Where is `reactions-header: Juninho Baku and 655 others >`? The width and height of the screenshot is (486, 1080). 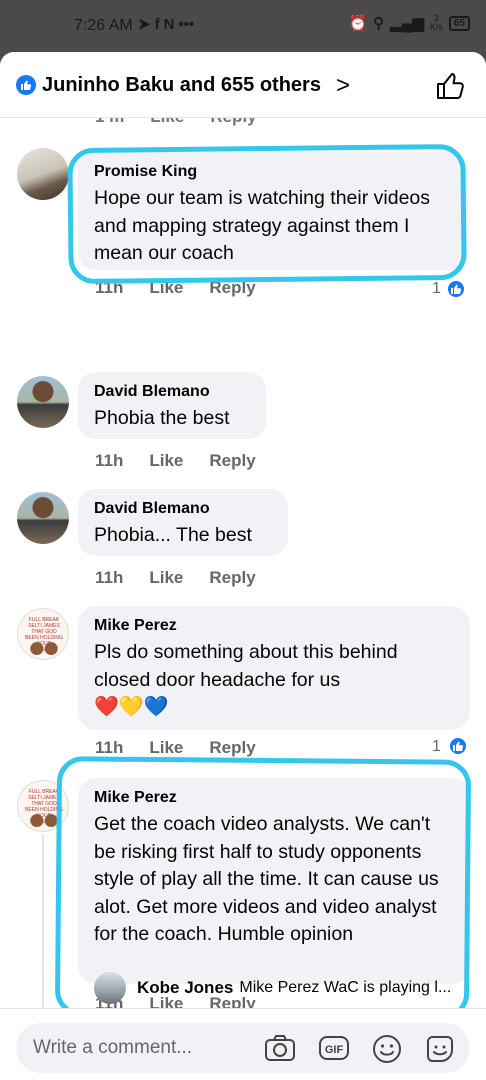 reactions-header: Juninho Baku and 655 others > is located at coordinates (243, 85).